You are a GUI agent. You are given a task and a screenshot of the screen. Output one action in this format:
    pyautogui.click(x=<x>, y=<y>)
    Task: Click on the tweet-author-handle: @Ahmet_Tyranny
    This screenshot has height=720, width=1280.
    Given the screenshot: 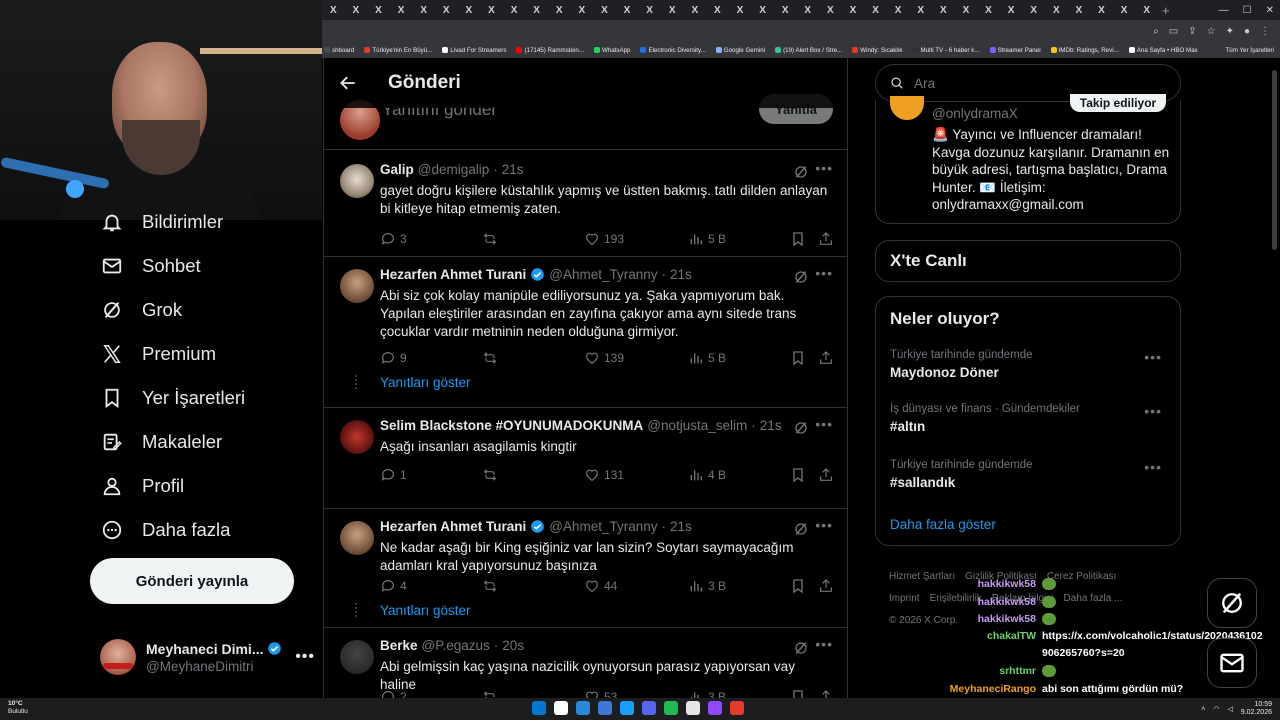 What is the action you would take?
    pyautogui.click(x=603, y=526)
    